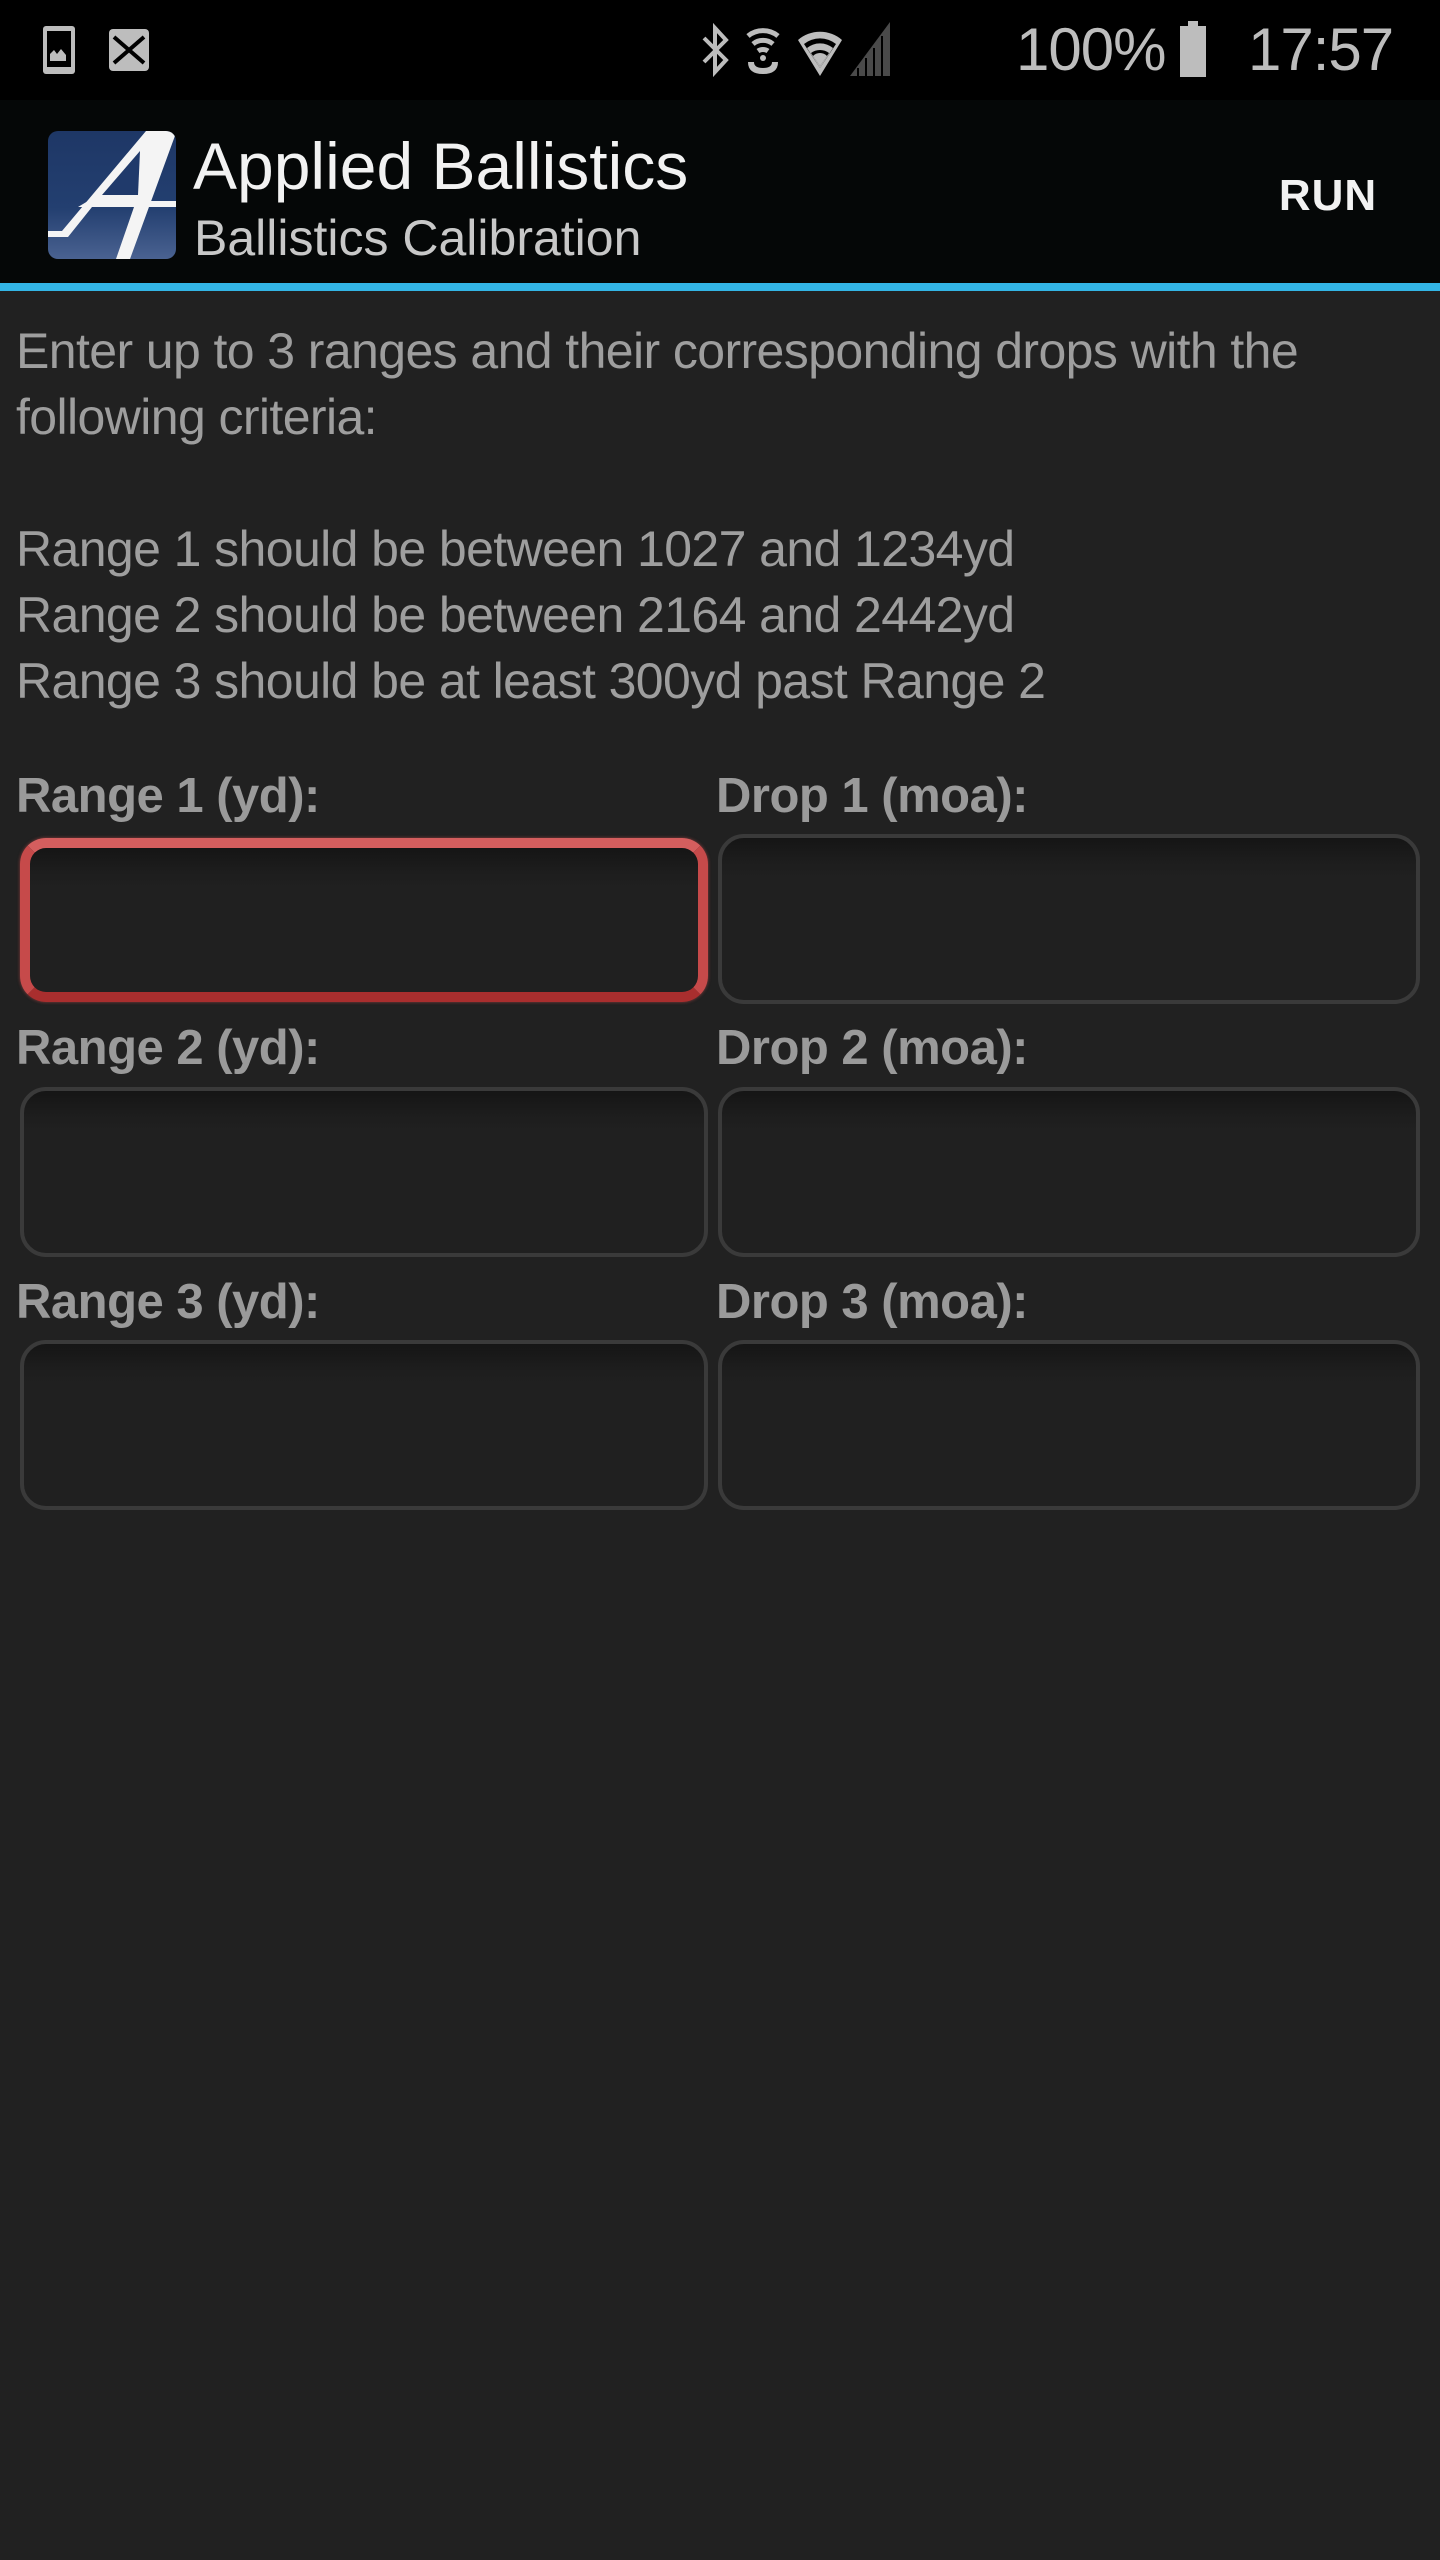 The image size is (1440, 2560). What do you see at coordinates (168, 1048) in the screenshot?
I see `range-2-label: Range 2 (yd):` at bounding box center [168, 1048].